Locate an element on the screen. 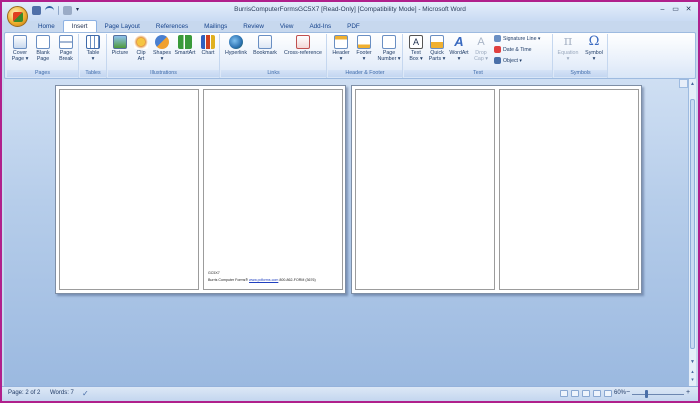 The image size is (700, 403). header-icon is located at coordinates (341, 42).